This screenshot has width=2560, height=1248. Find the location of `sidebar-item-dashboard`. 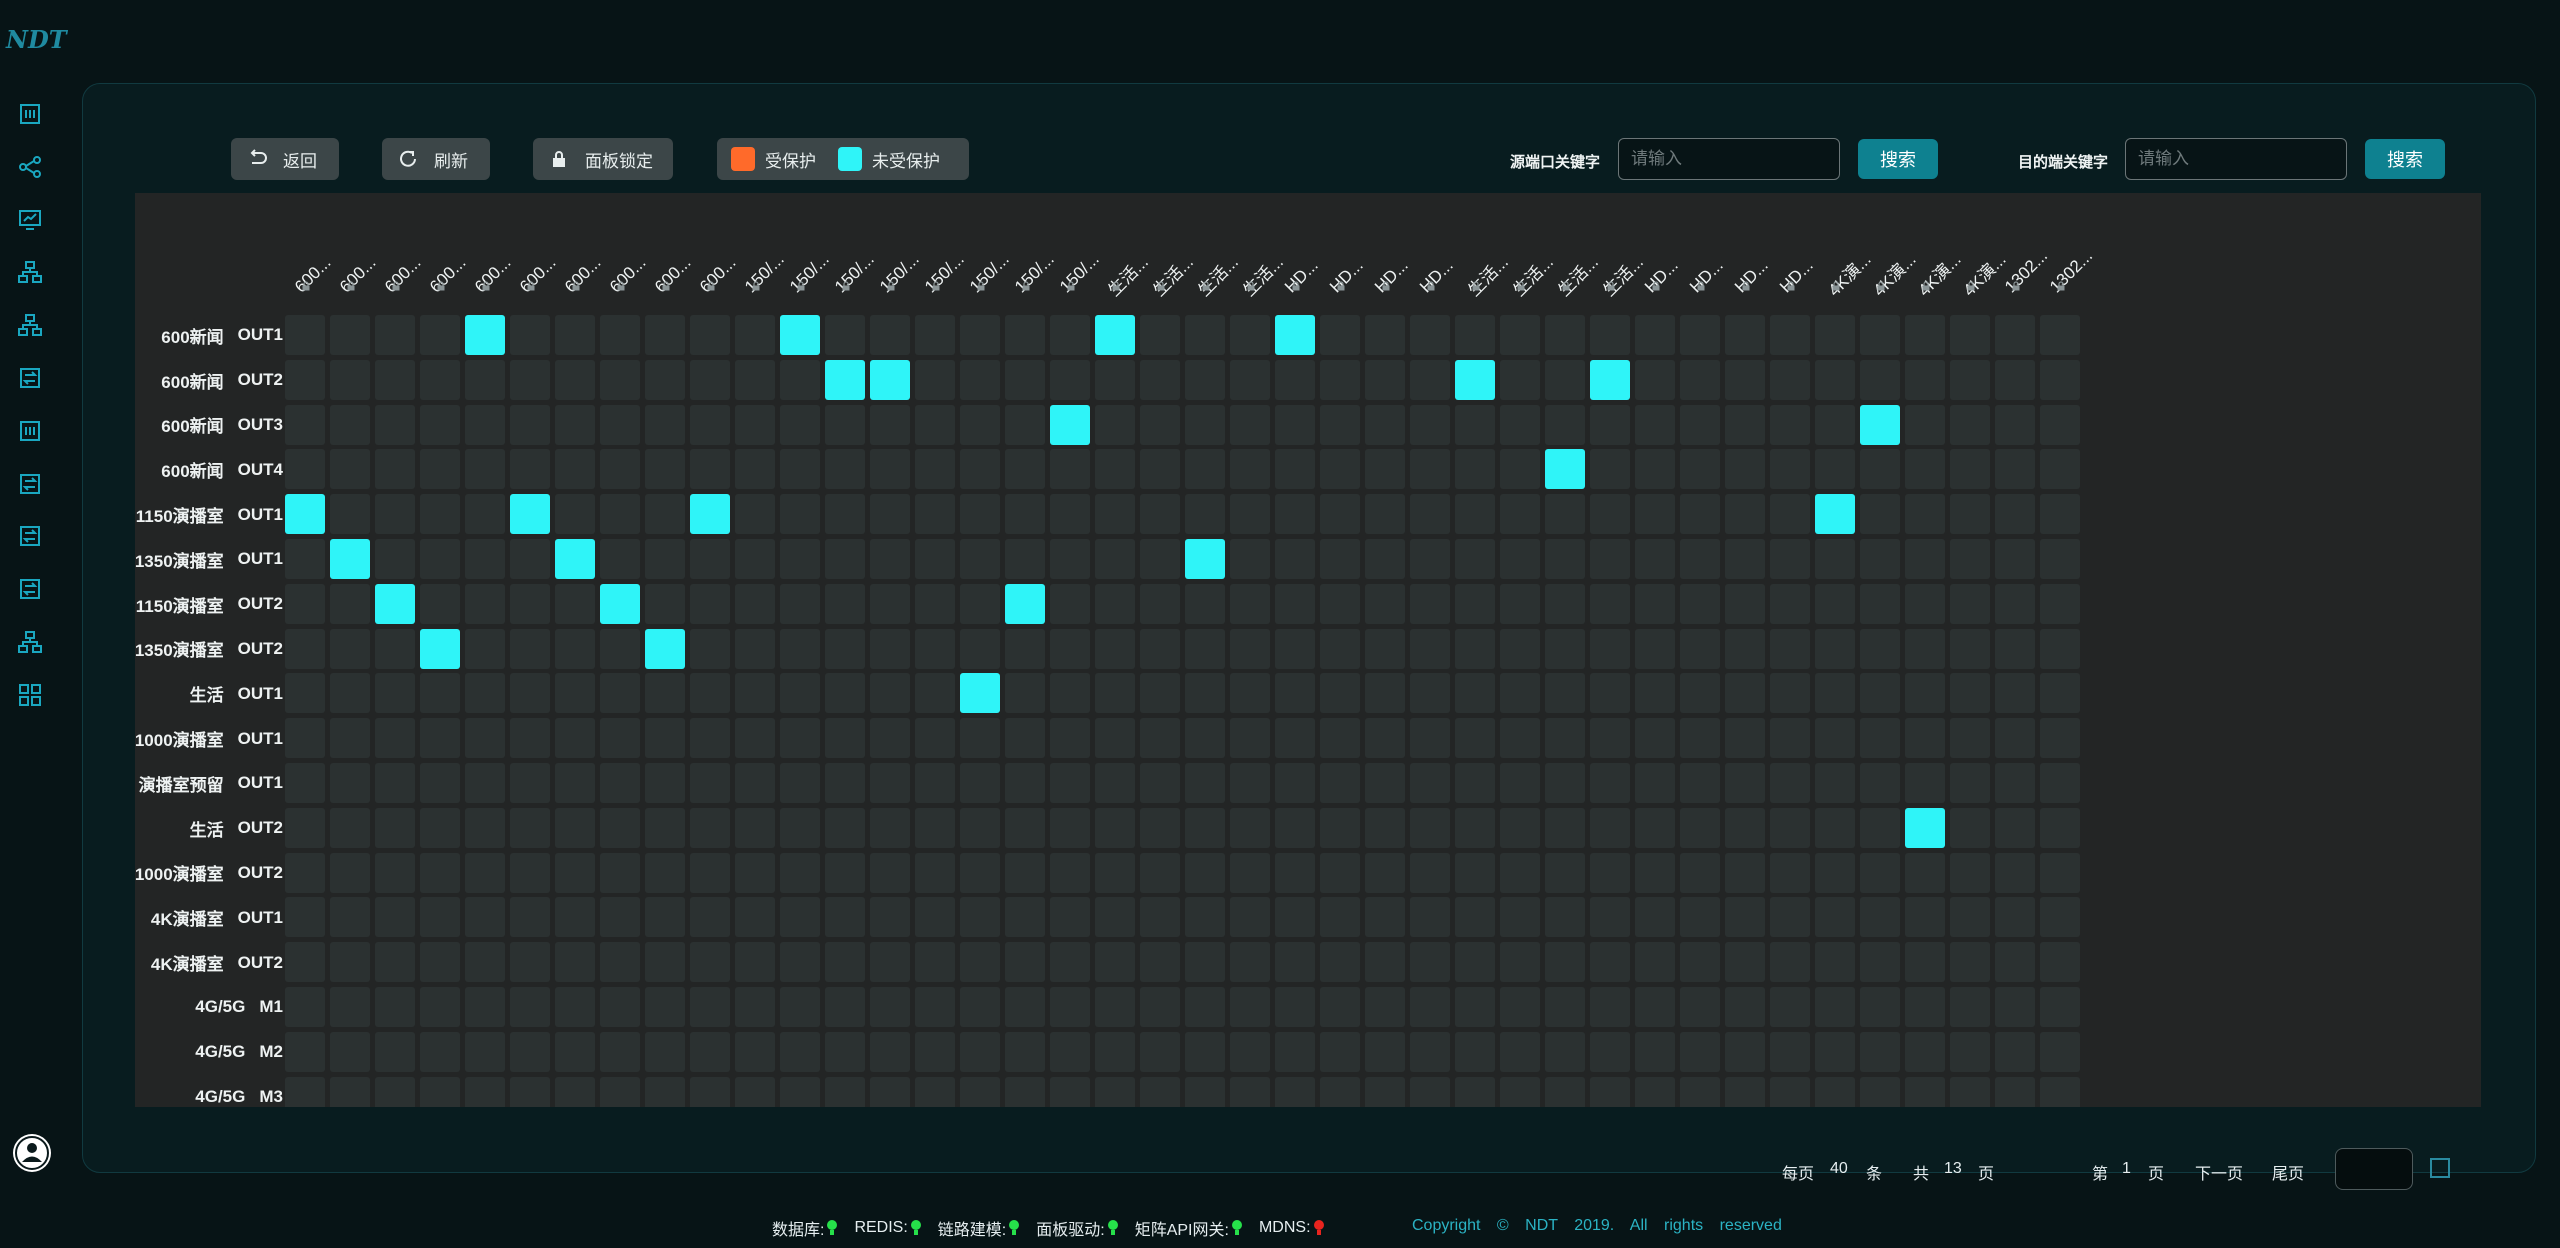

sidebar-item-dashboard is located at coordinates (30, 695).